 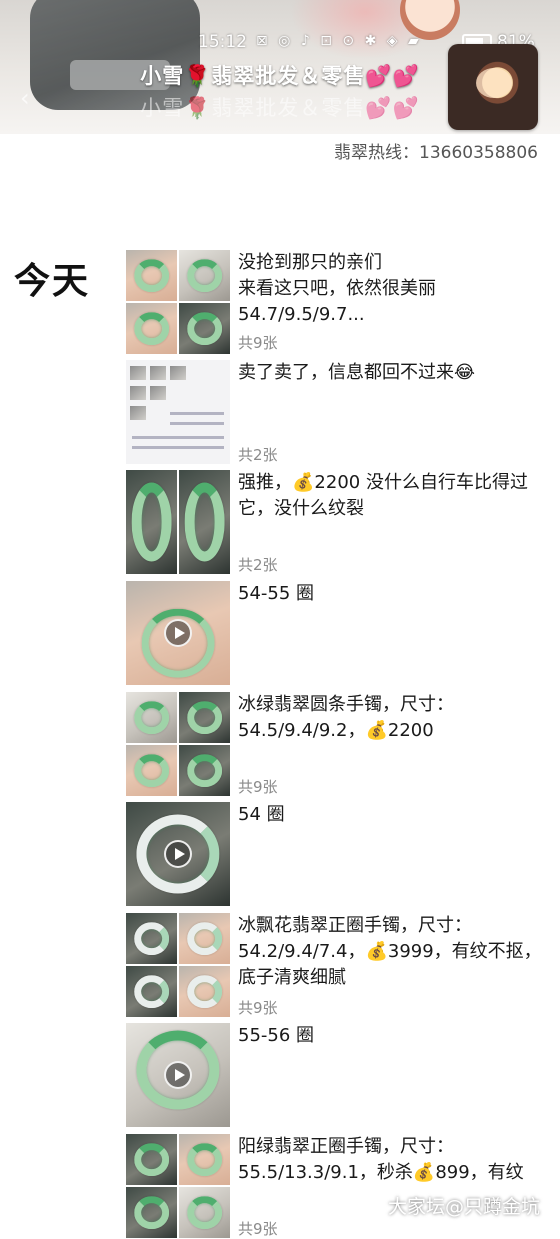 What do you see at coordinates (381, 1159) in the screenshot?
I see `post-text: 阳绿翡翠正圈手镯，尺寸： 55.5/13.3/9.1，秒杀💰899，有纹` at bounding box center [381, 1159].